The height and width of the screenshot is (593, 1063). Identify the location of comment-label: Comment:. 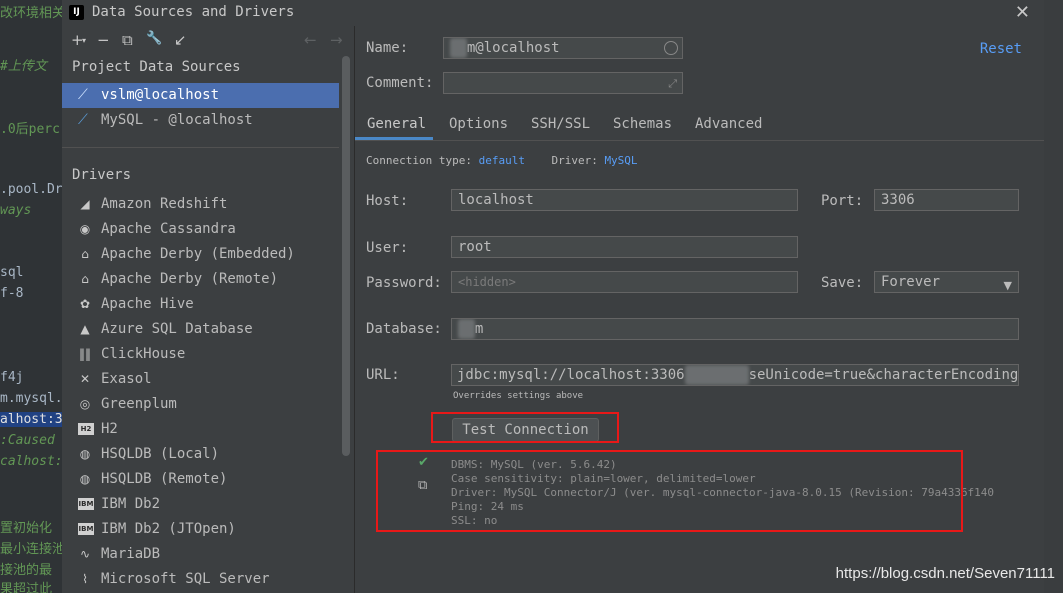
(400, 83).